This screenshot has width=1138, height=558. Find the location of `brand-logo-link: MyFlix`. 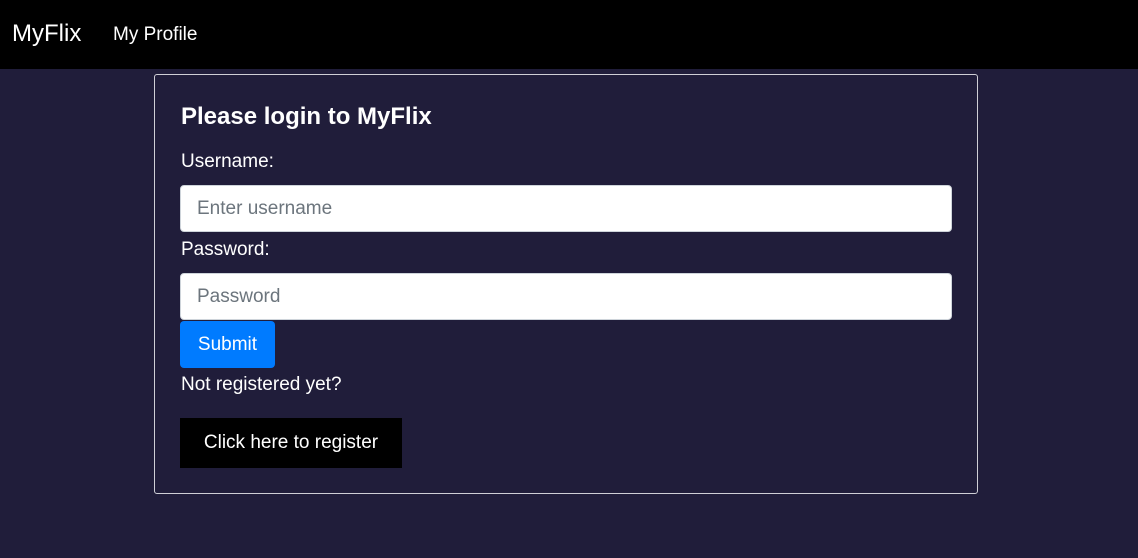

brand-logo-link: MyFlix is located at coordinates (46, 34).